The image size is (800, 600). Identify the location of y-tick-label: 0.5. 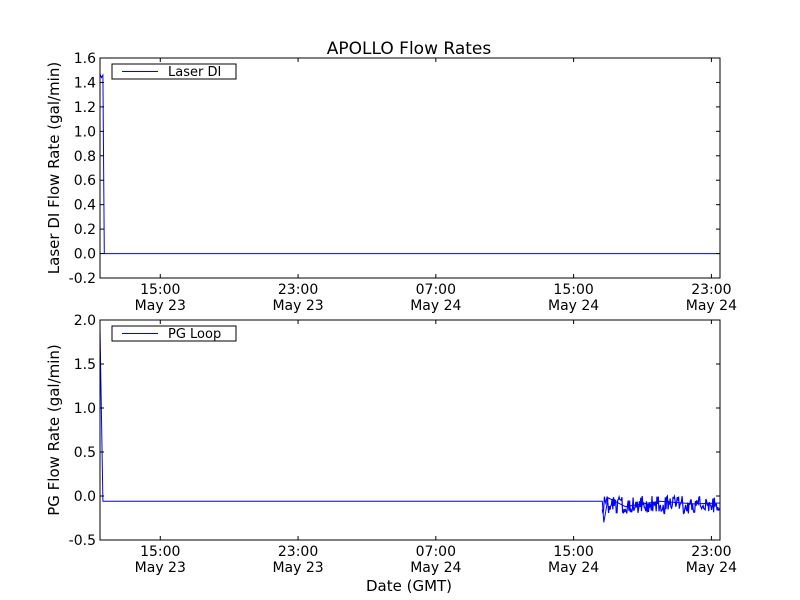
(85, 453).